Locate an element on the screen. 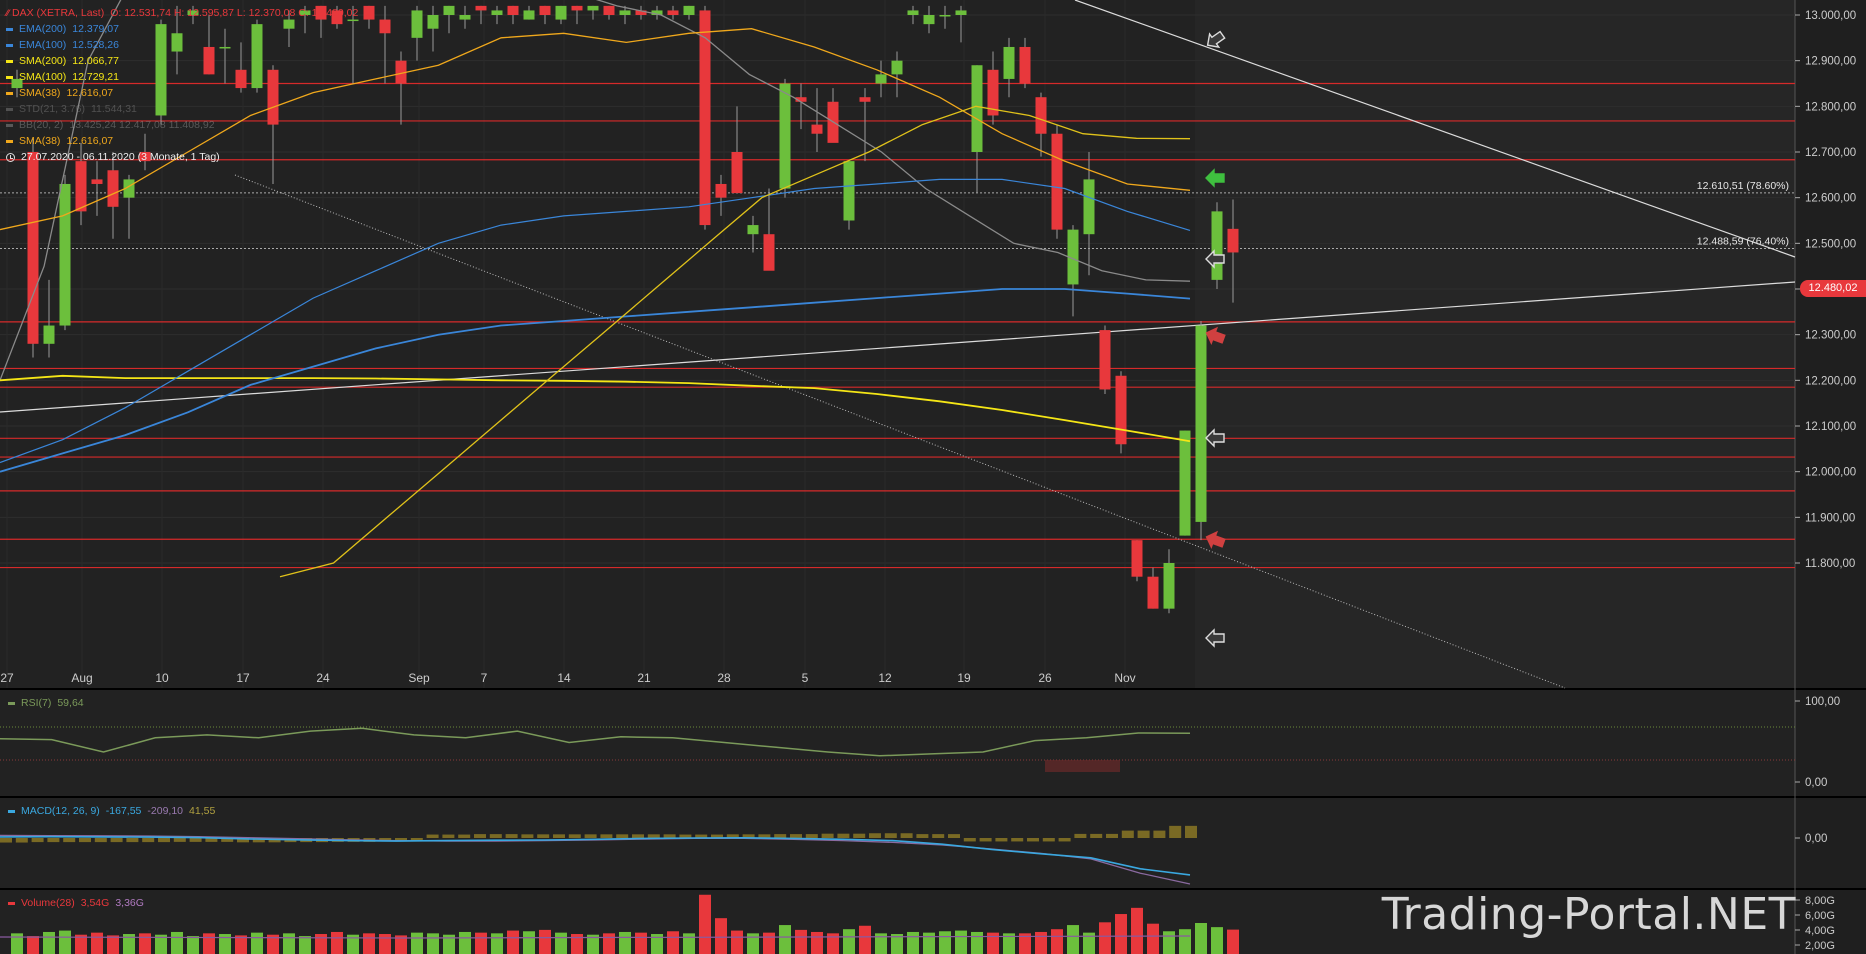 The width and height of the screenshot is (1866, 954). date-tick-label: 24 is located at coordinates (323, 678).